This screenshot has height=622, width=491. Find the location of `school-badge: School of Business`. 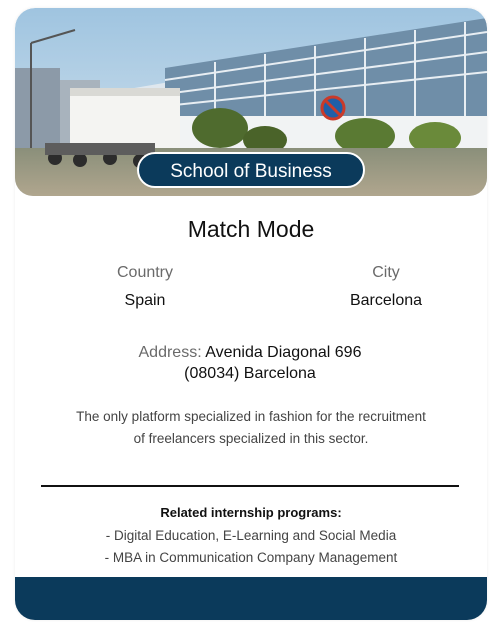

school-badge: School of Business is located at coordinates (251, 170).